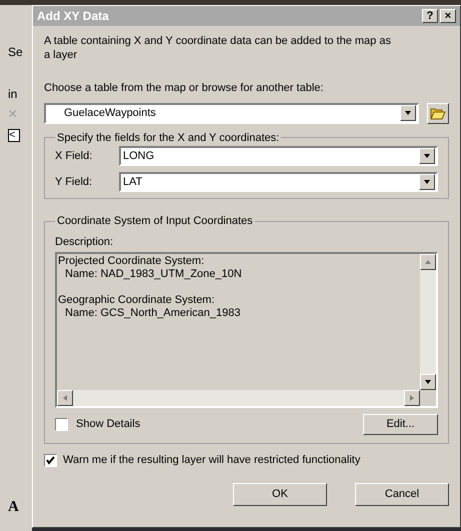  Describe the element at coordinates (231, 113) in the screenshot. I see `table-dropdown: GuelaceWaypoints` at that location.